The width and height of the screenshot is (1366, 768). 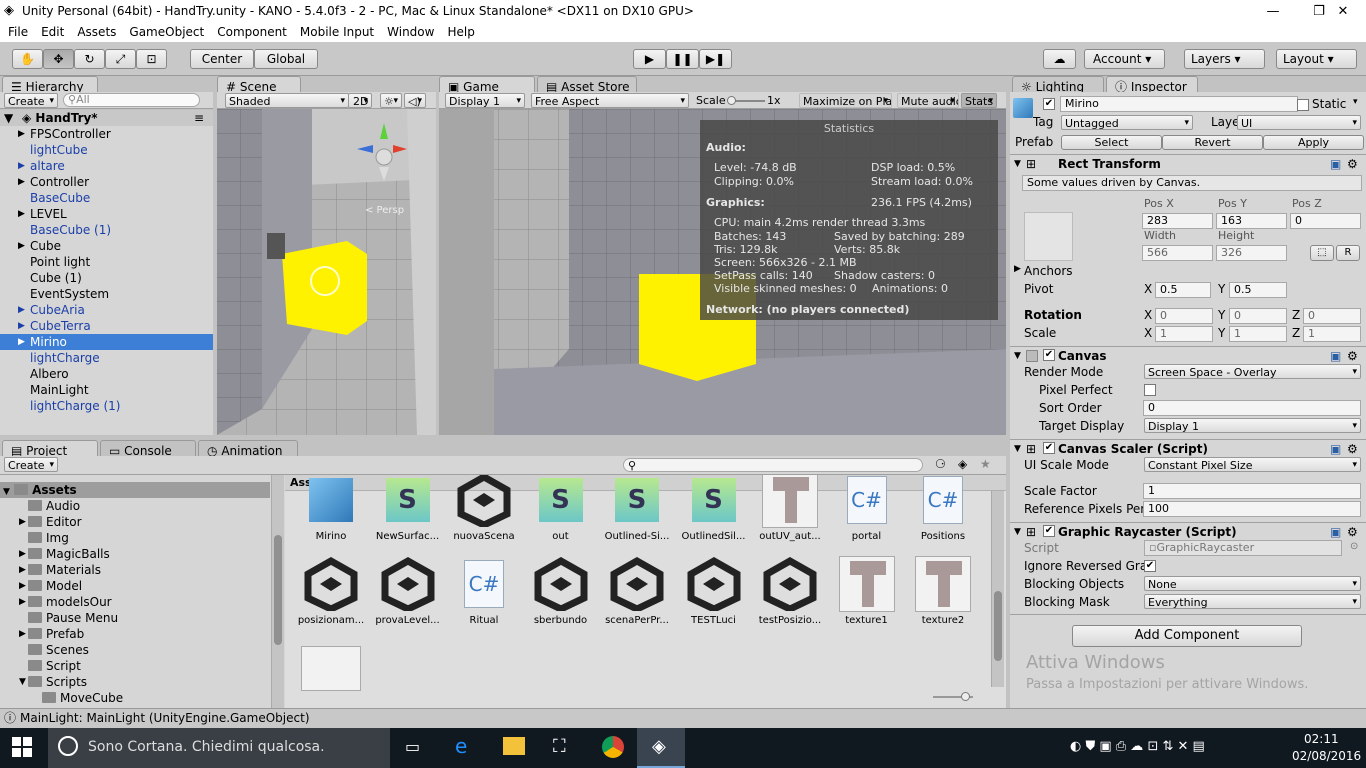 I want to click on hierarchy-item: lightCube, so click(x=106, y=150).